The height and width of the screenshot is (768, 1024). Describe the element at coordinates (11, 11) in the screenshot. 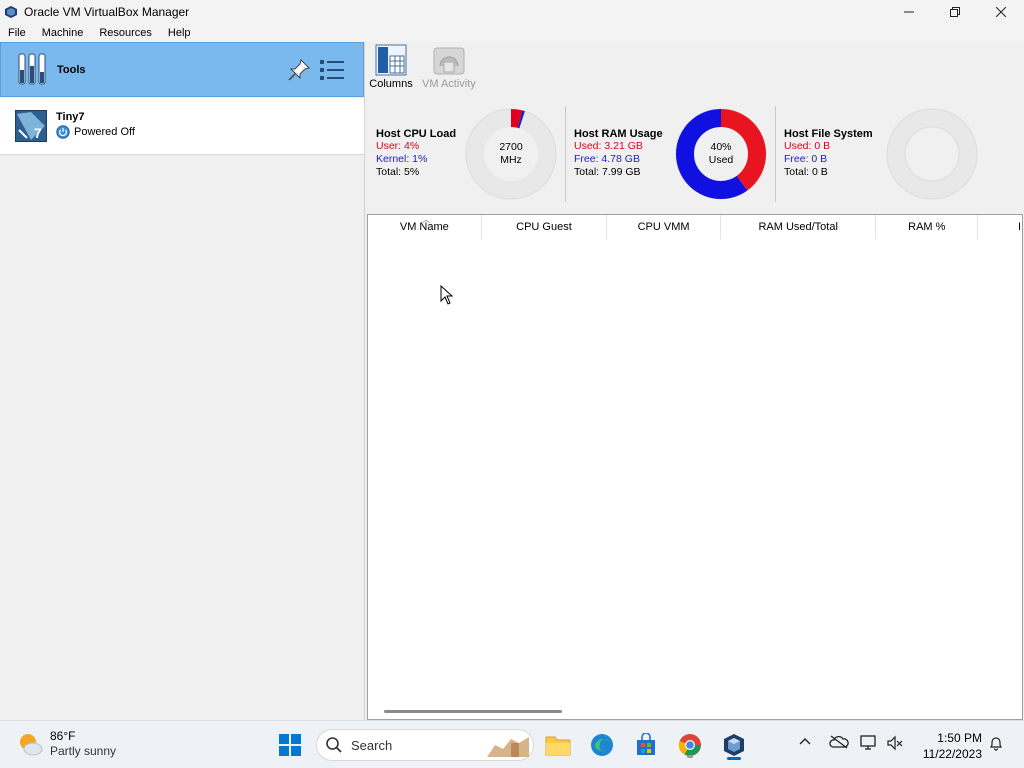

I see `virtualbox-app-icon` at that location.